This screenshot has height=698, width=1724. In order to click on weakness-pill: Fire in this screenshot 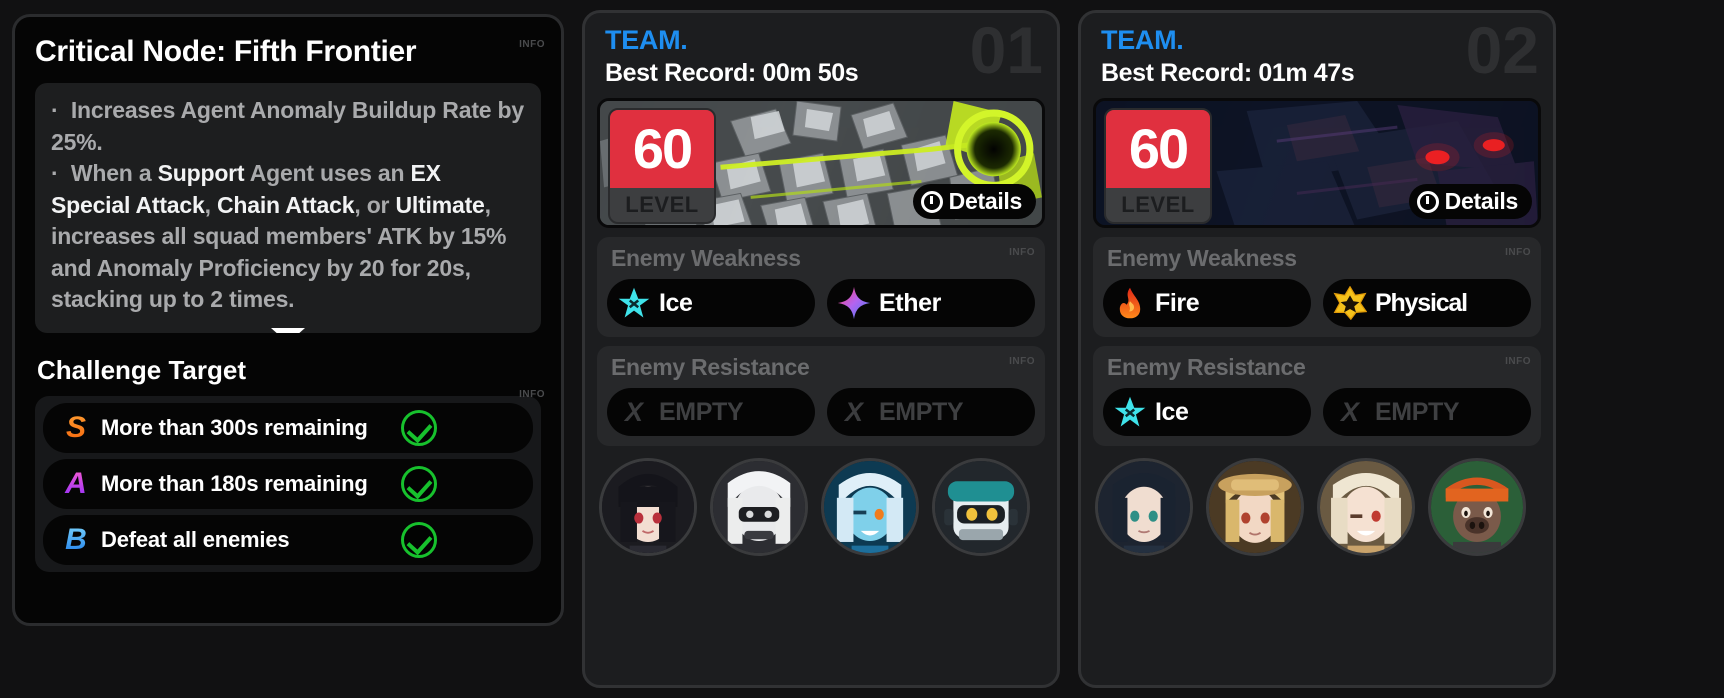, I will do `click(1207, 303)`.